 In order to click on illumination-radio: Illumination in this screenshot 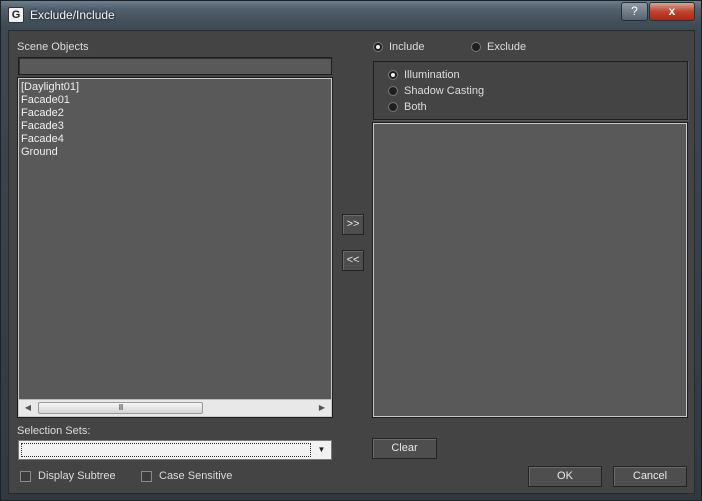, I will do `click(424, 75)`.